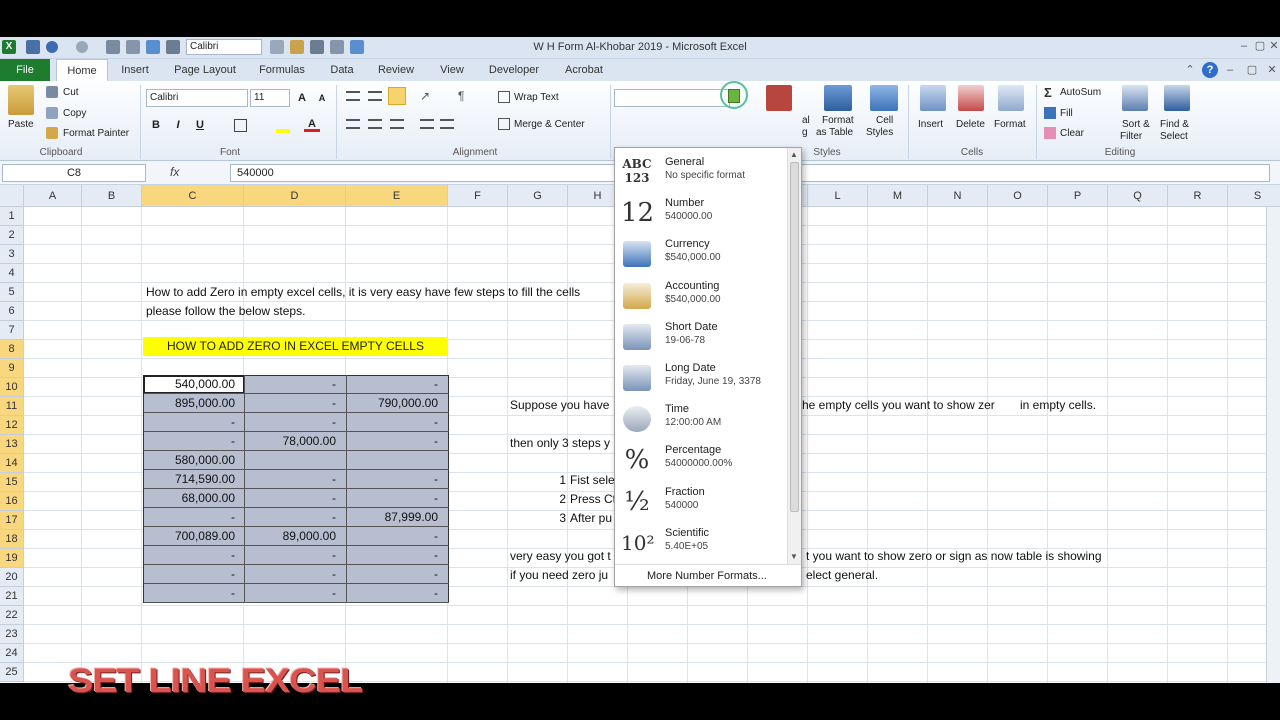 The width and height of the screenshot is (1280, 720). I want to click on minimize-icon: –, so click(1244, 46).